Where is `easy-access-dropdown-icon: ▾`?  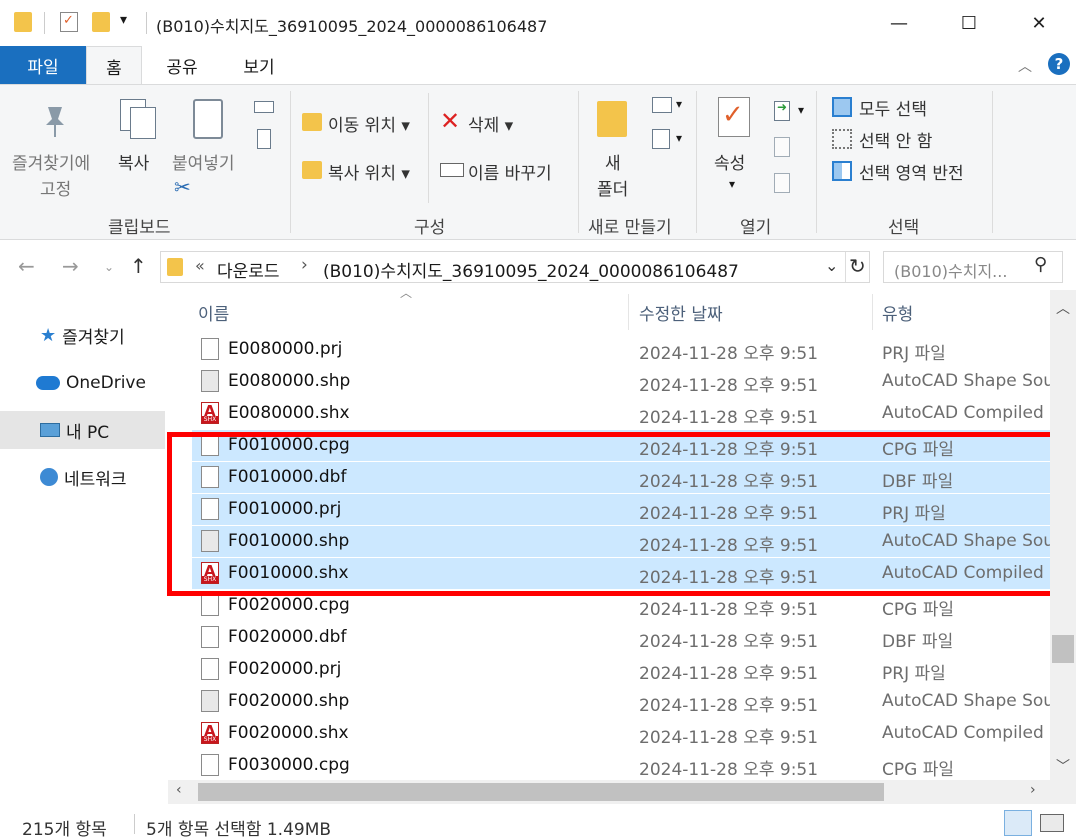
easy-access-dropdown-icon: ▾ is located at coordinates (679, 138).